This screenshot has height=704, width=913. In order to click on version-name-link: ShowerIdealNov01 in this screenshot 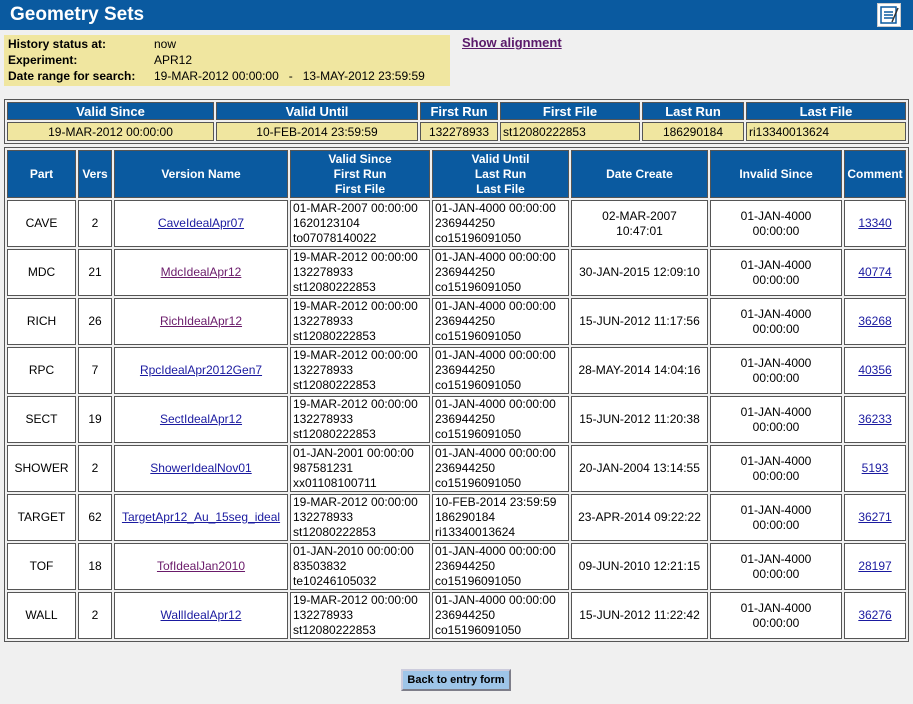, I will do `click(200, 468)`.